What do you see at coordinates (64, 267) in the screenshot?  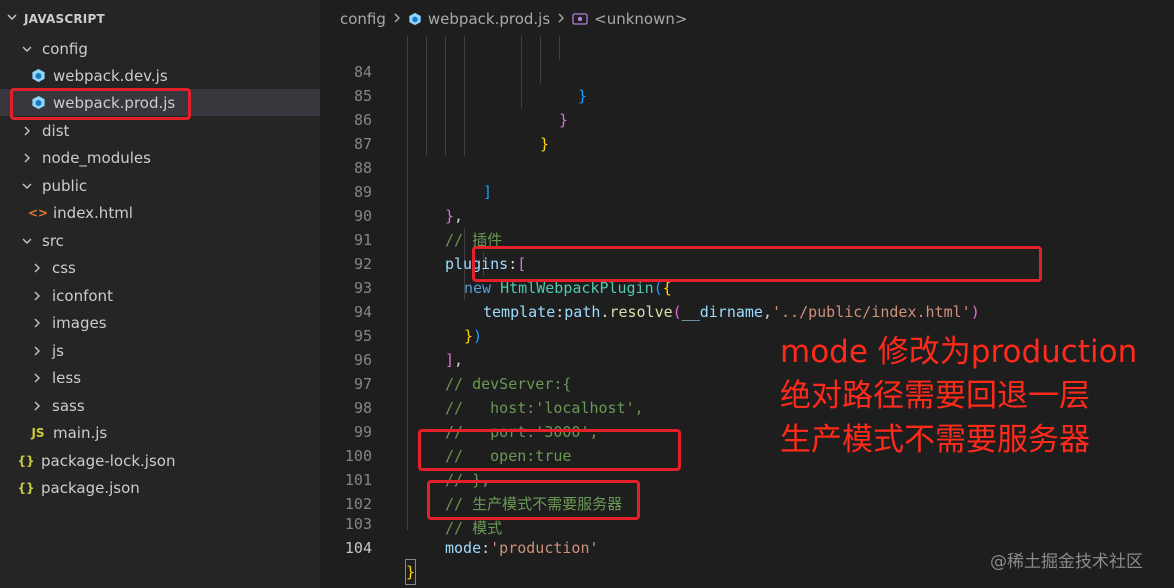 I see `tree-item-label: css` at bounding box center [64, 267].